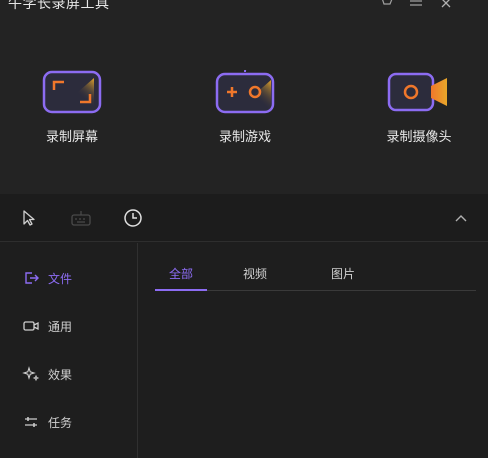 The width and height of the screenshot is (488, 458). What do you see at coordinates (31, 278) in the screenshot?
I see `export-icon` at bounding box center [31, 278].